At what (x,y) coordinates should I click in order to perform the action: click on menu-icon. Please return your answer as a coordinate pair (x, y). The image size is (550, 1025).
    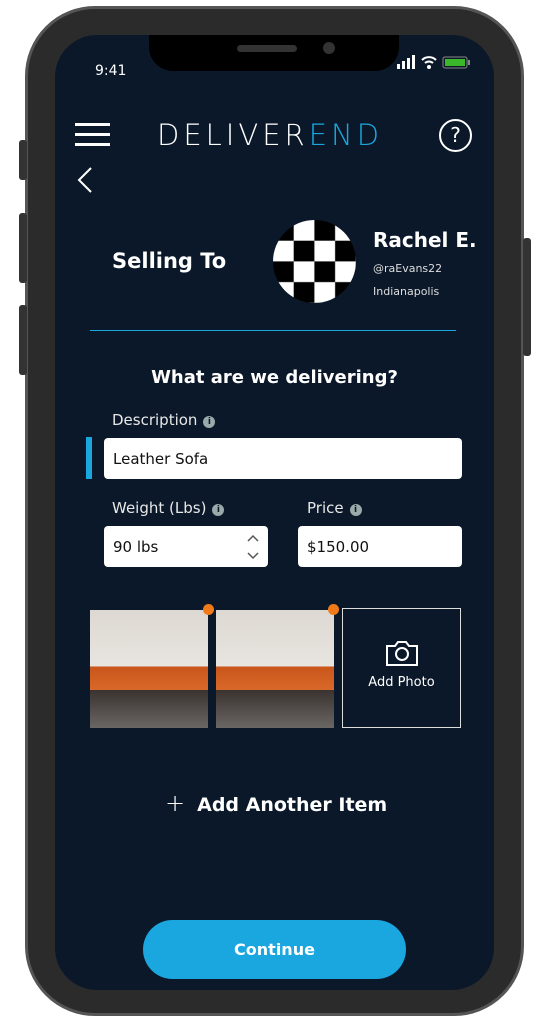
    Looking at the image, I should click on (92, 134).